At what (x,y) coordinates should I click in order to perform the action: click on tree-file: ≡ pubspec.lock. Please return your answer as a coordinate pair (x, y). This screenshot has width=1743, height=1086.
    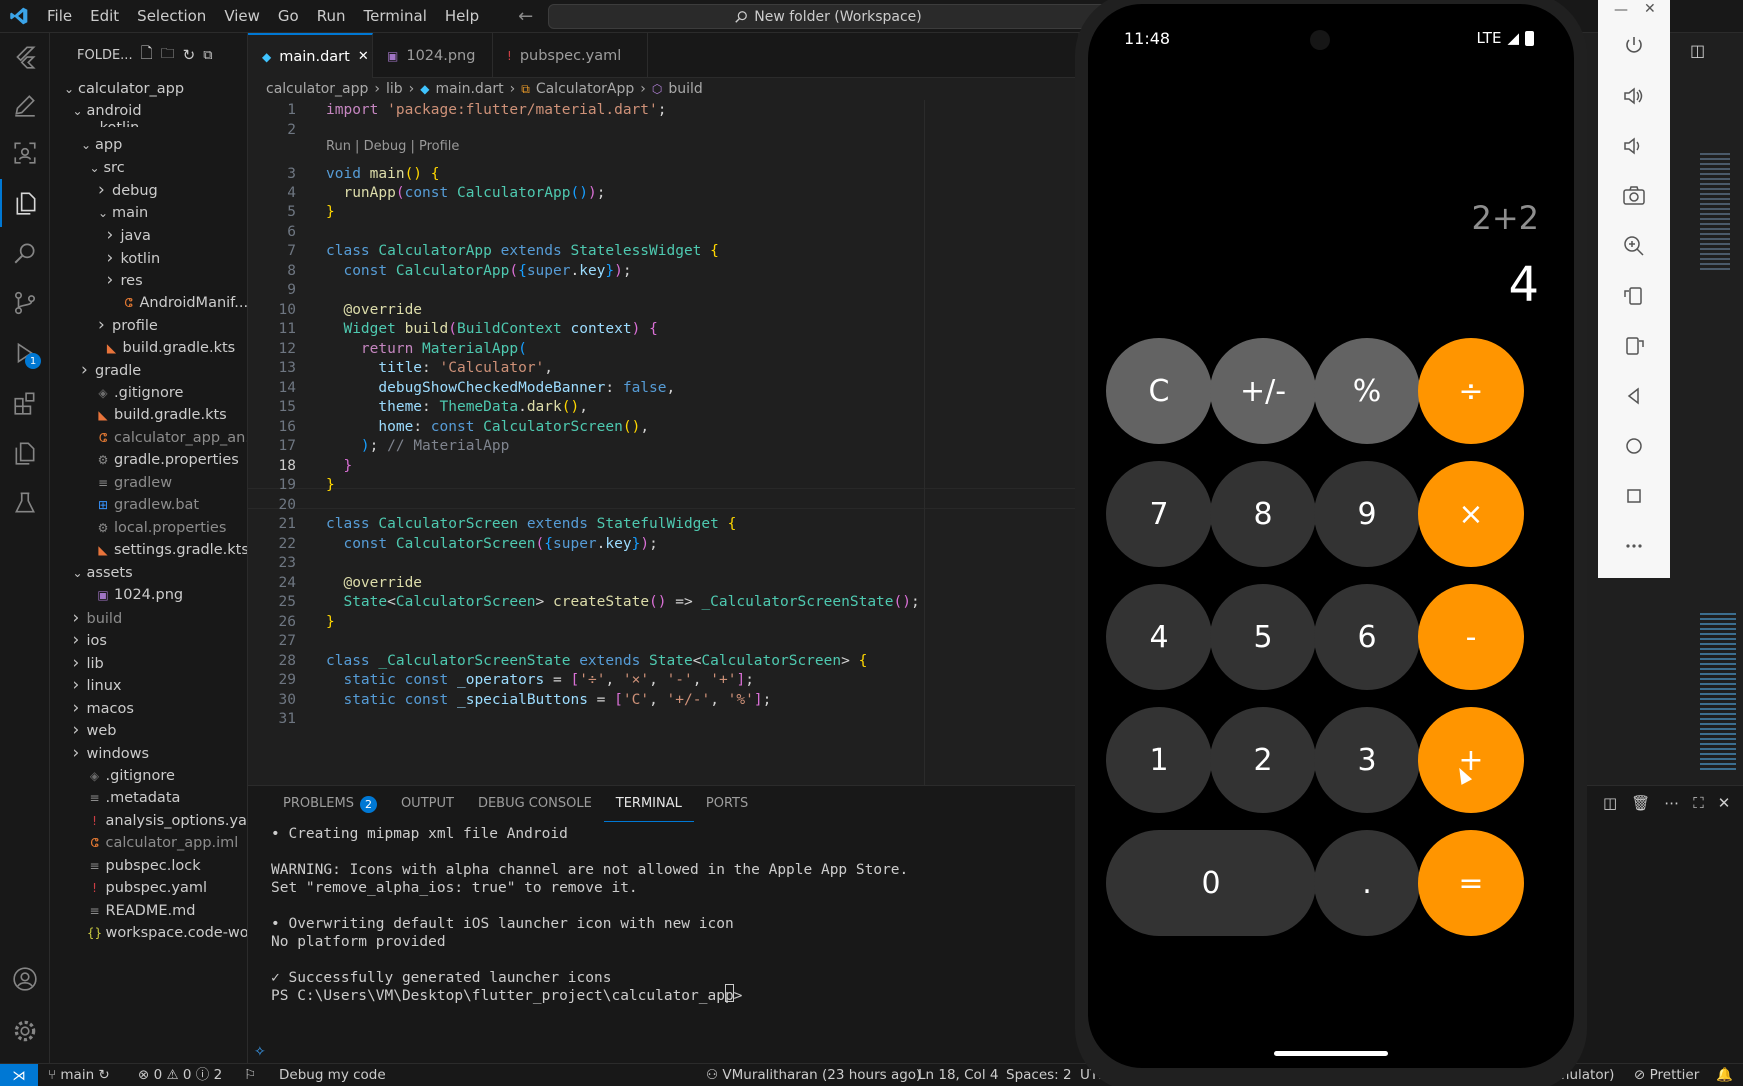
    Looking at the image, I should click on (148, 866).